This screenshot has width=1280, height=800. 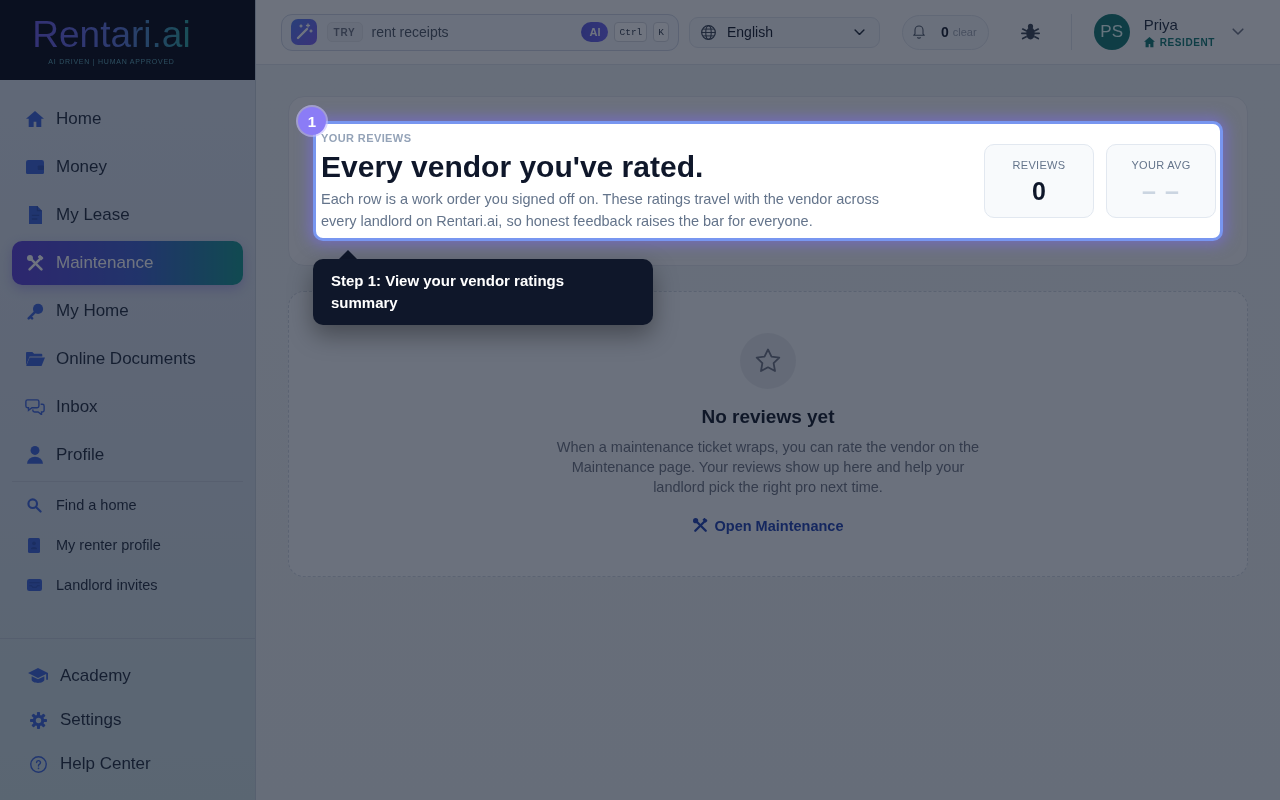 I want to click on nav-item: Settings, so click(x=127, y=720).